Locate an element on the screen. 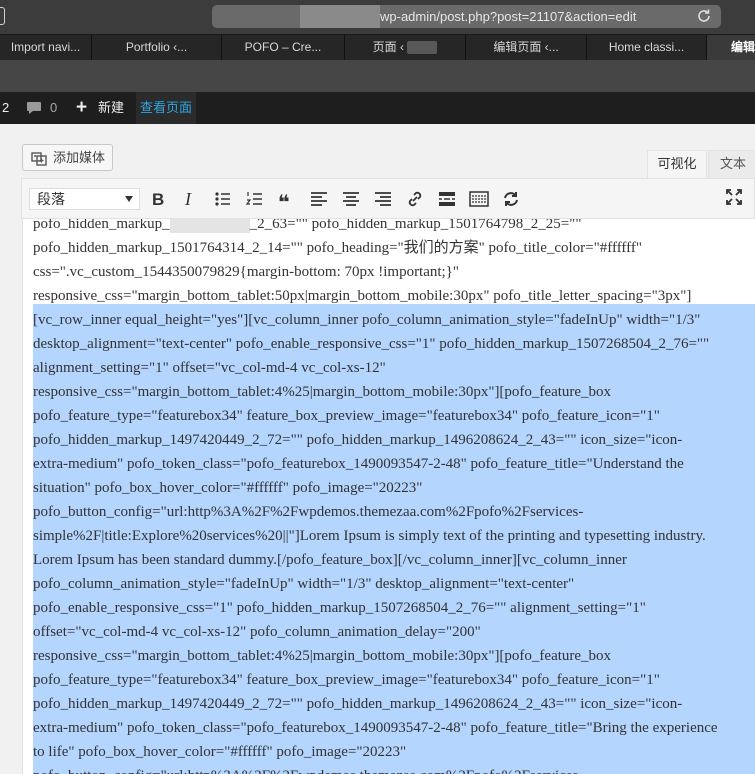 Image resolution: width=755 pixels, height=774 pixels. url-text: wp-admin/post.php?post=21107&action=edit is located at coordinates (508, 16).